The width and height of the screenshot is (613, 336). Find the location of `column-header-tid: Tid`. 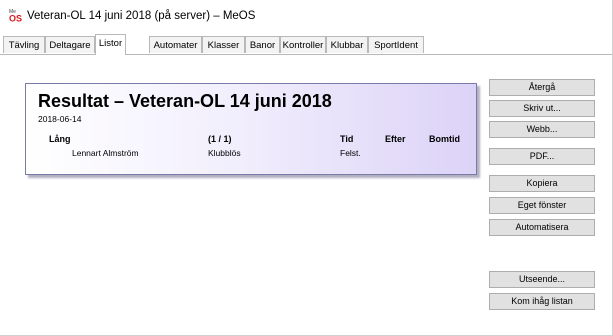

column-header-tid: Tid is located at coordinates (347, 139).